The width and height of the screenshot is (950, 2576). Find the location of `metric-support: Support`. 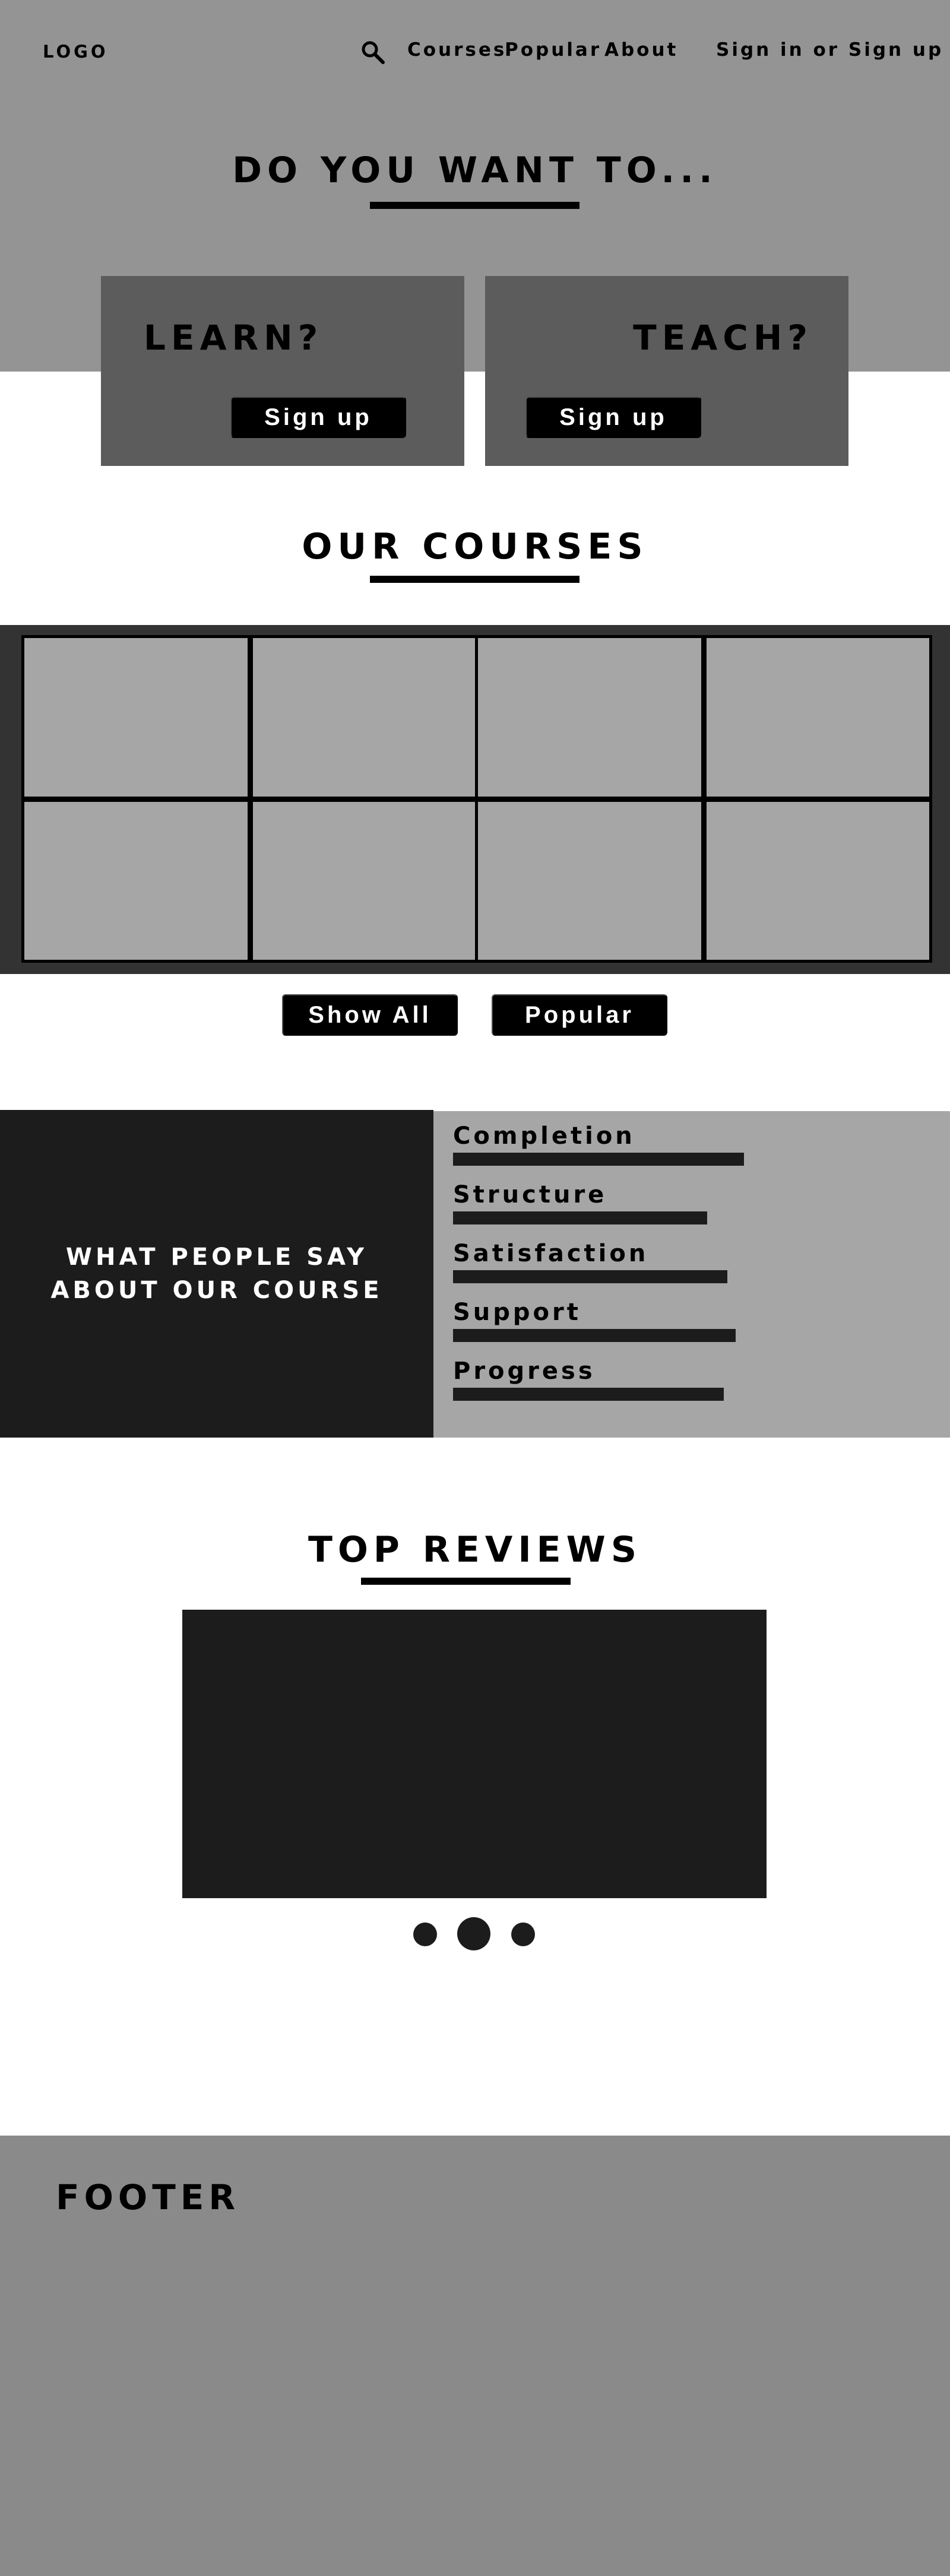

metric-support: Support is located at coordinates (594, 1320).